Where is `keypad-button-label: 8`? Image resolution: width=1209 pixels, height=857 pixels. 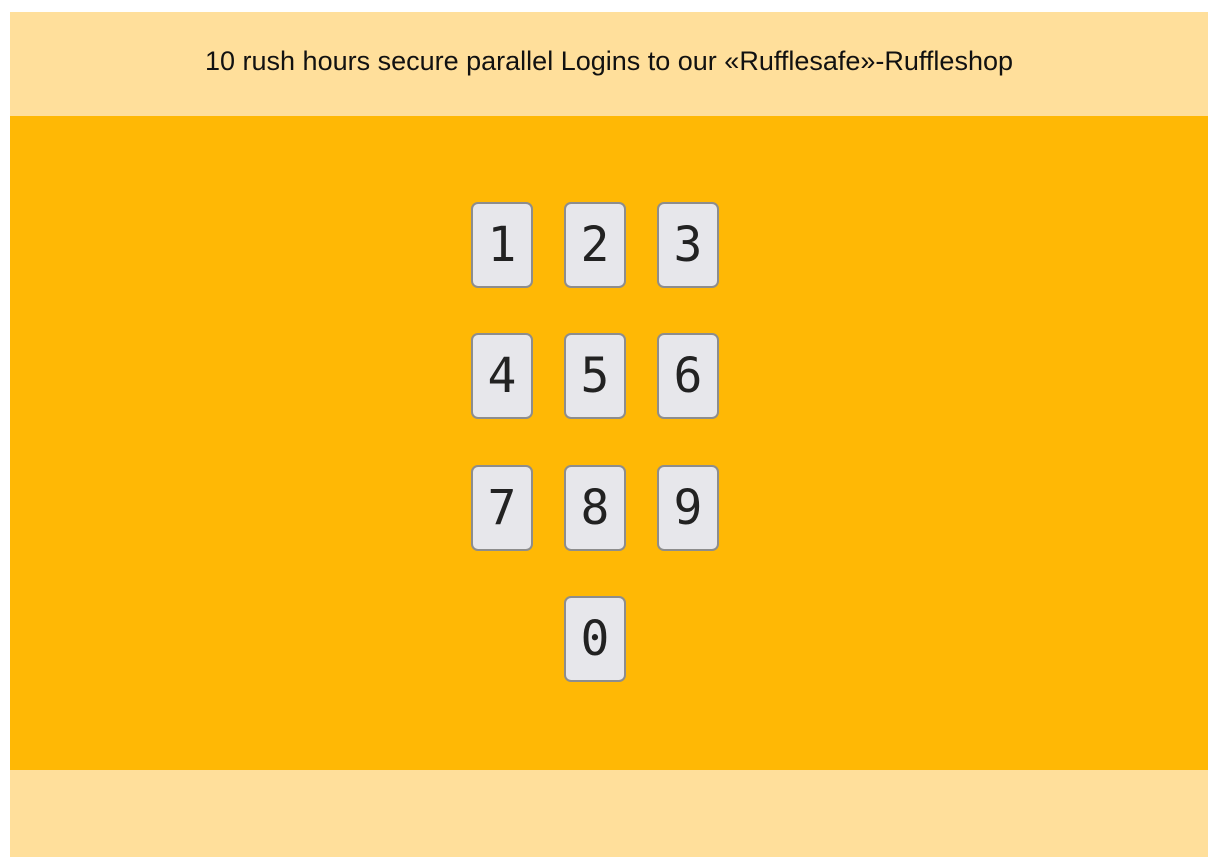
keypad-button-label: 8 is located at coordinates (595, 508).